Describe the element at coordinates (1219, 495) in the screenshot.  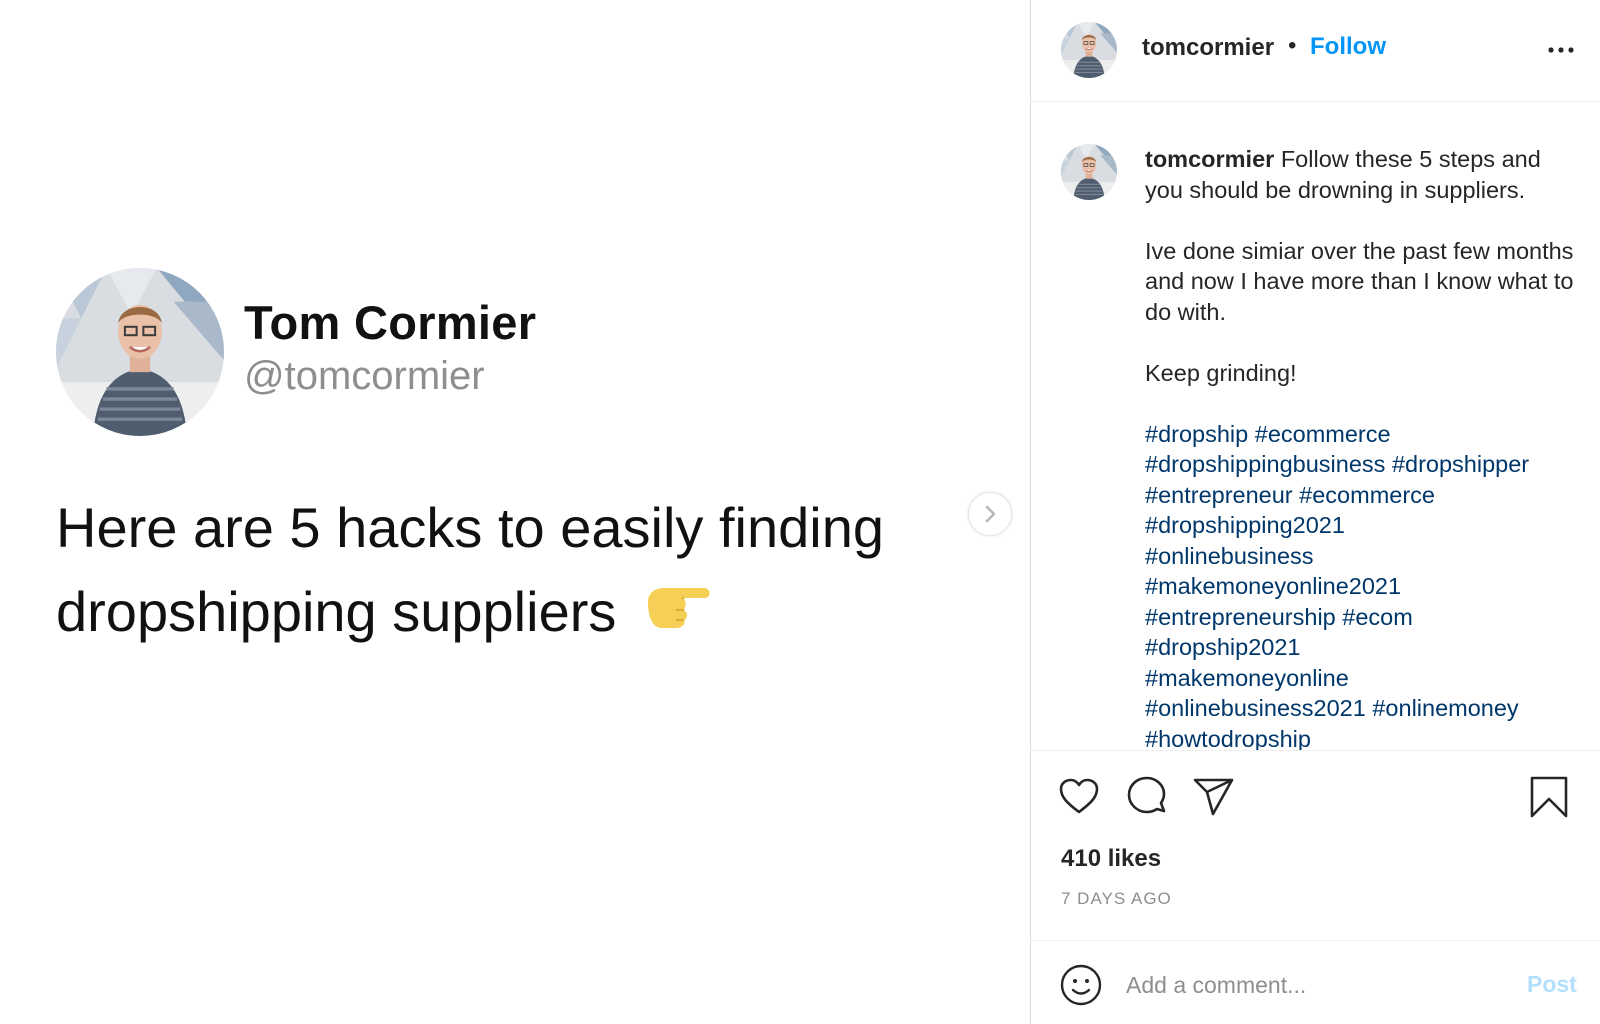
I see `hashtag-link: #entrepreneur` at that location.